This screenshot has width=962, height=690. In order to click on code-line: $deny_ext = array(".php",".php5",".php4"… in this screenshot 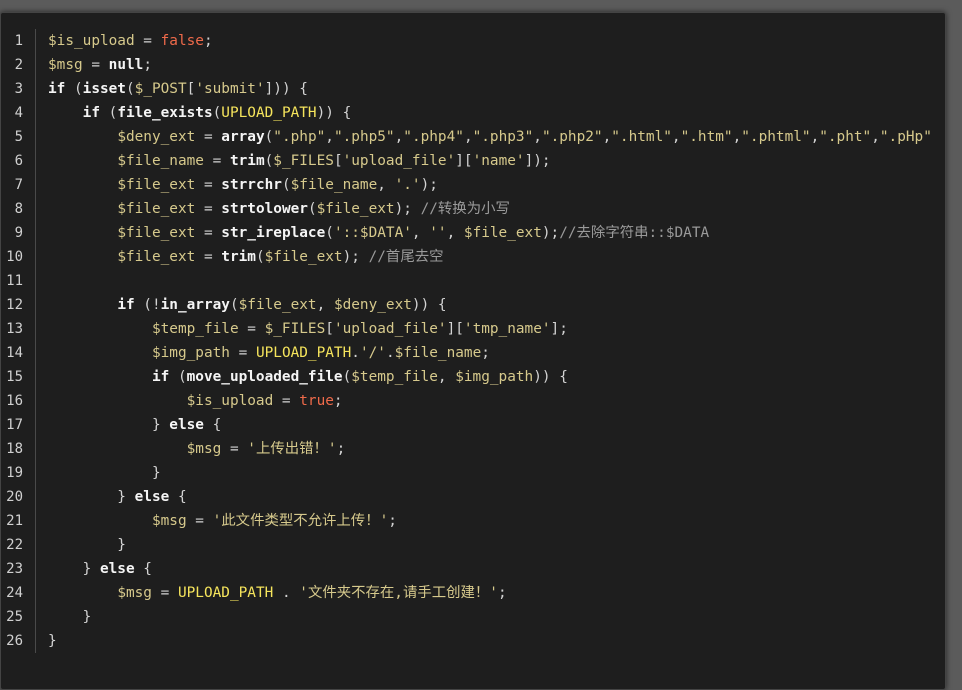, I will do `click(496, 137)`.